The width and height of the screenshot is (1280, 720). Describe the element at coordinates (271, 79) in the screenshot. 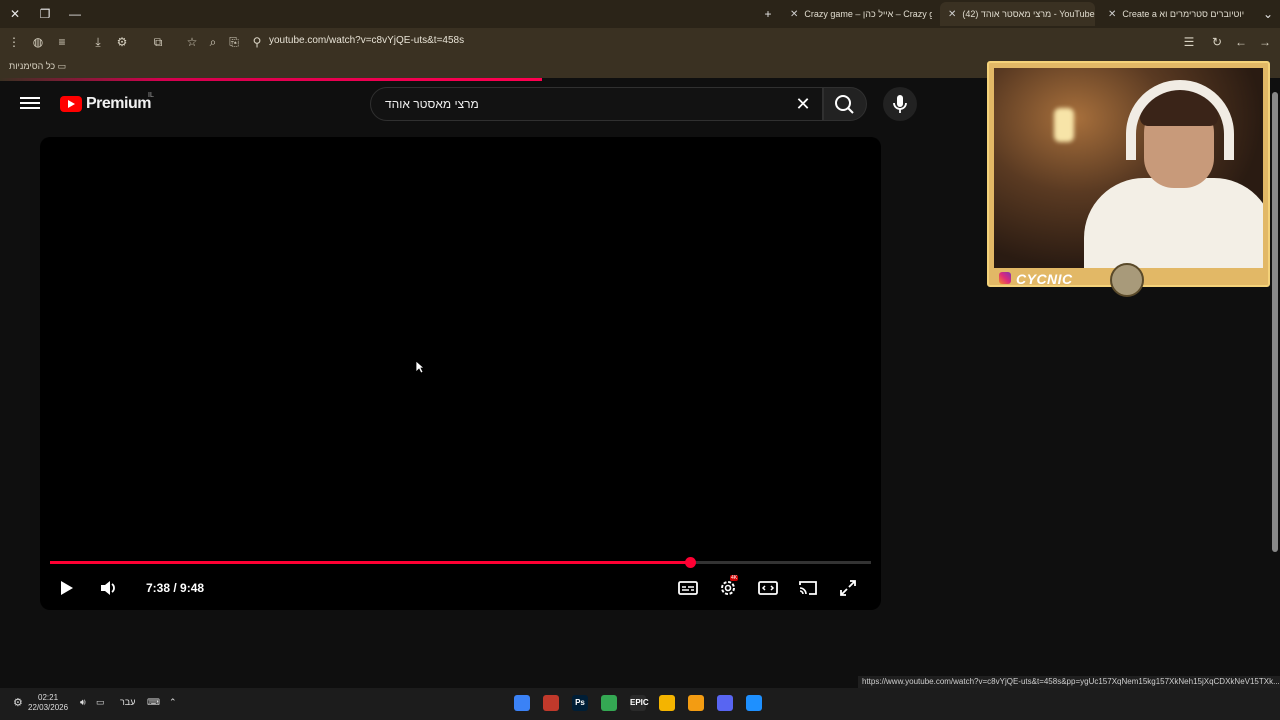

I see `page-loading-bar` at that location.